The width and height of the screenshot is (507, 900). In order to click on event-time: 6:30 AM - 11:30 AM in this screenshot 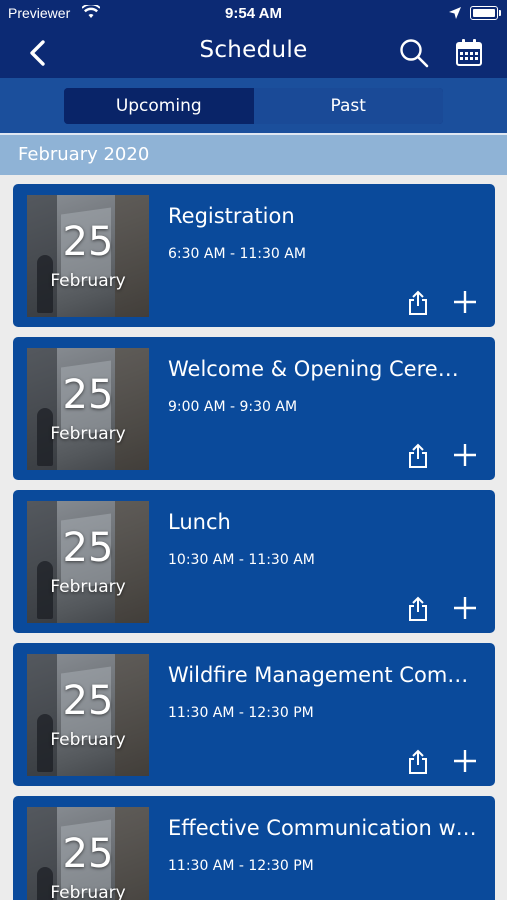, I will do `click(237, 254)`.